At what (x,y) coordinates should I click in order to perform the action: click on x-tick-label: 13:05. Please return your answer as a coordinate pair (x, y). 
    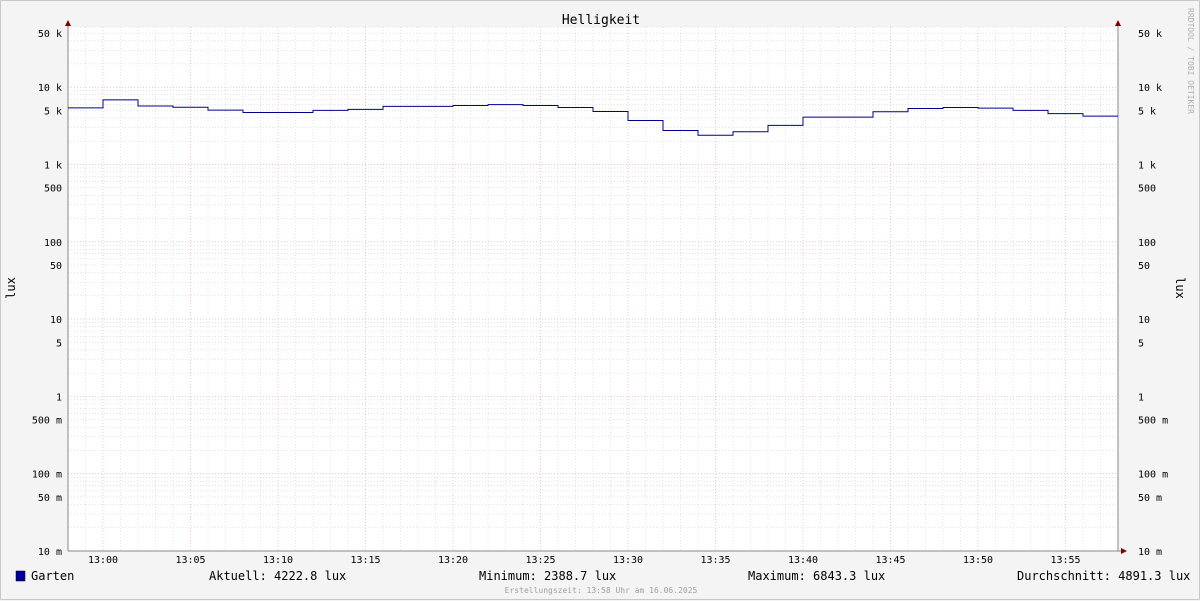
    Looking at the image, I should click on (190, 560).